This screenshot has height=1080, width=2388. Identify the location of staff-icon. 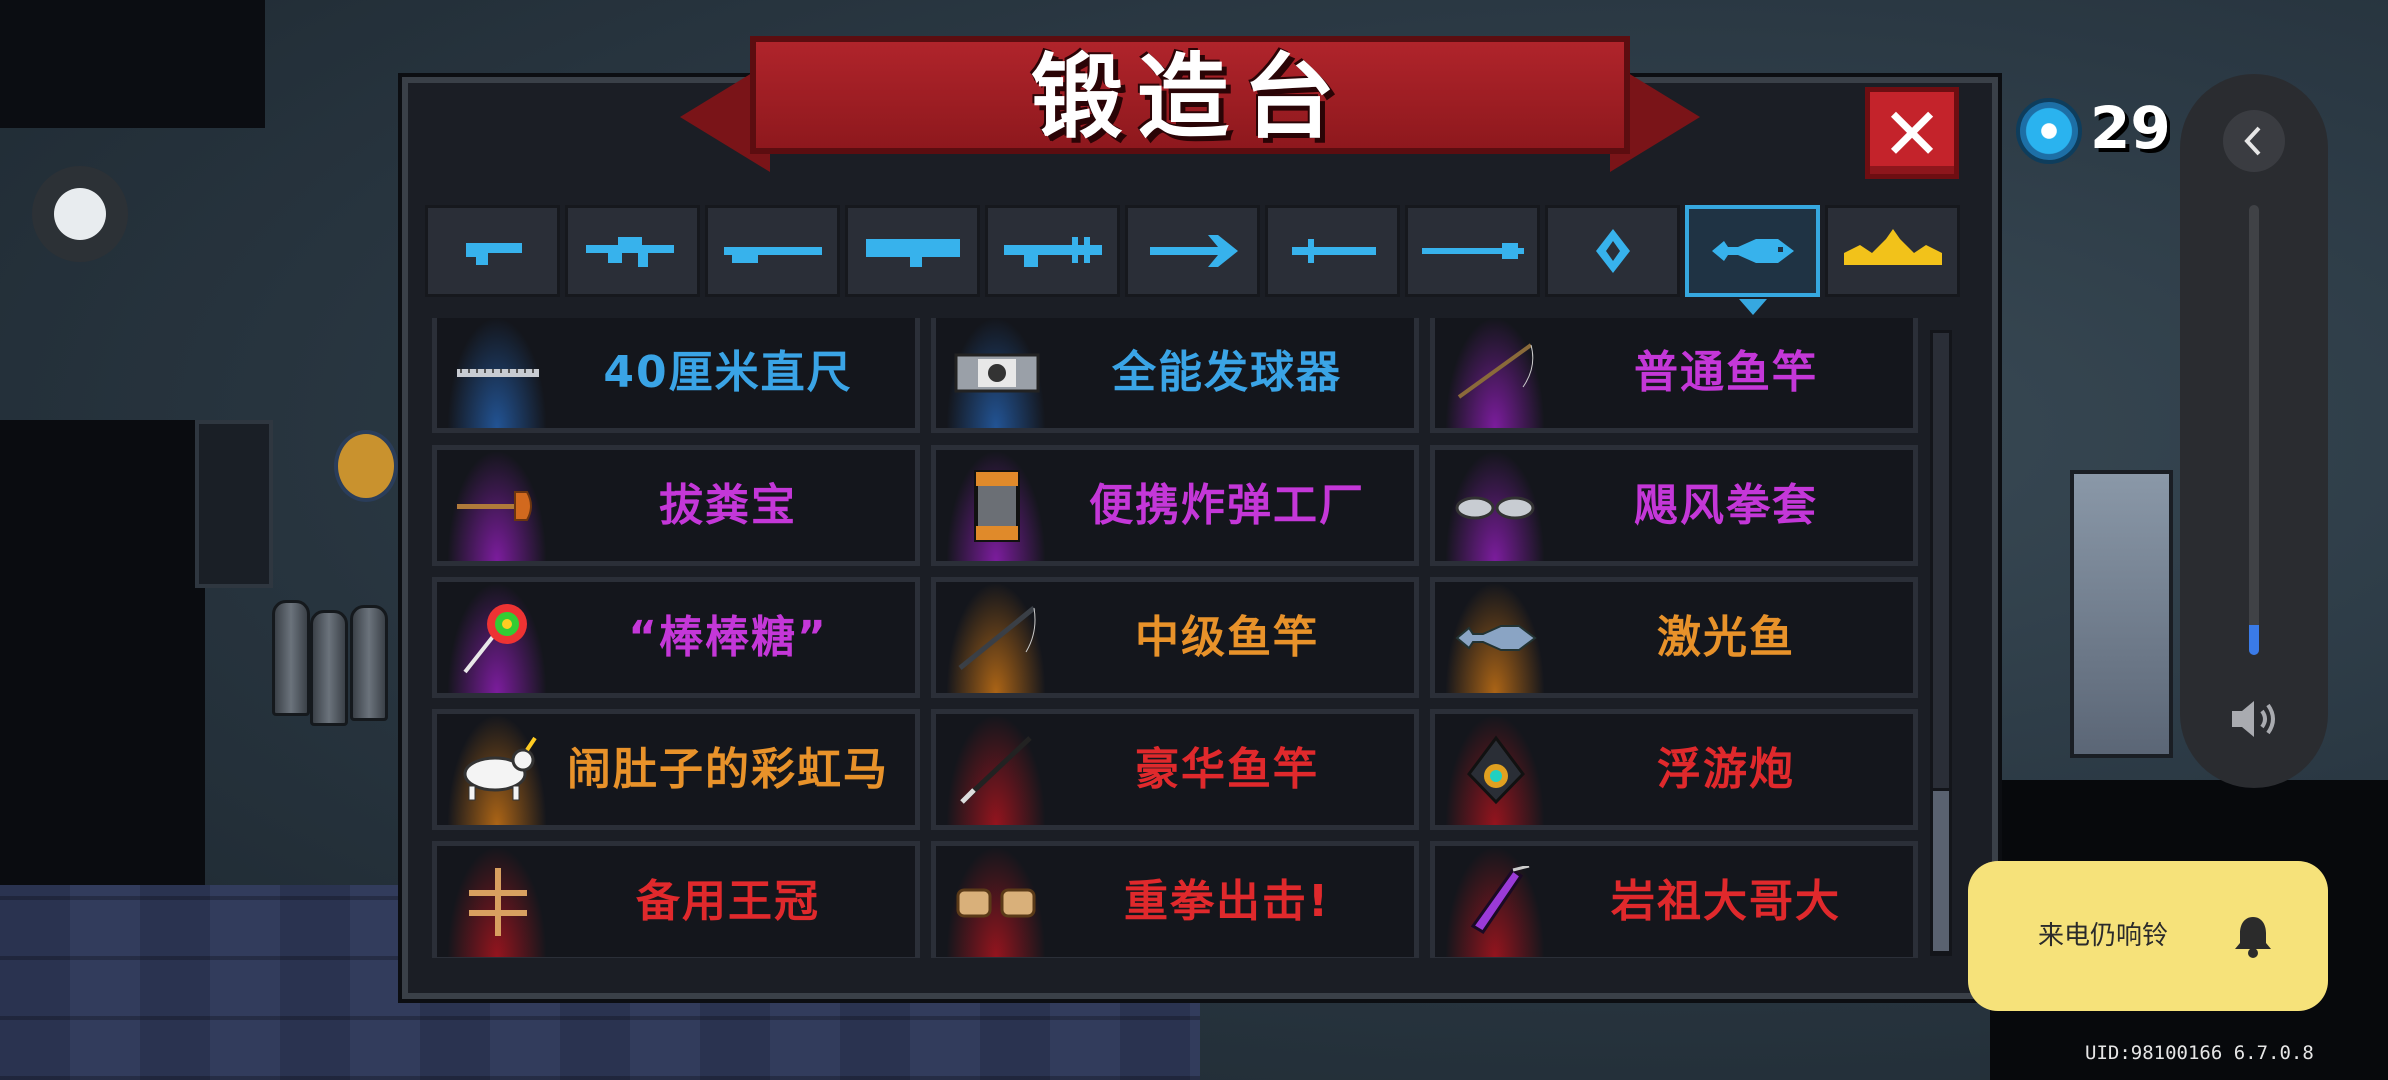
(1612, 251).